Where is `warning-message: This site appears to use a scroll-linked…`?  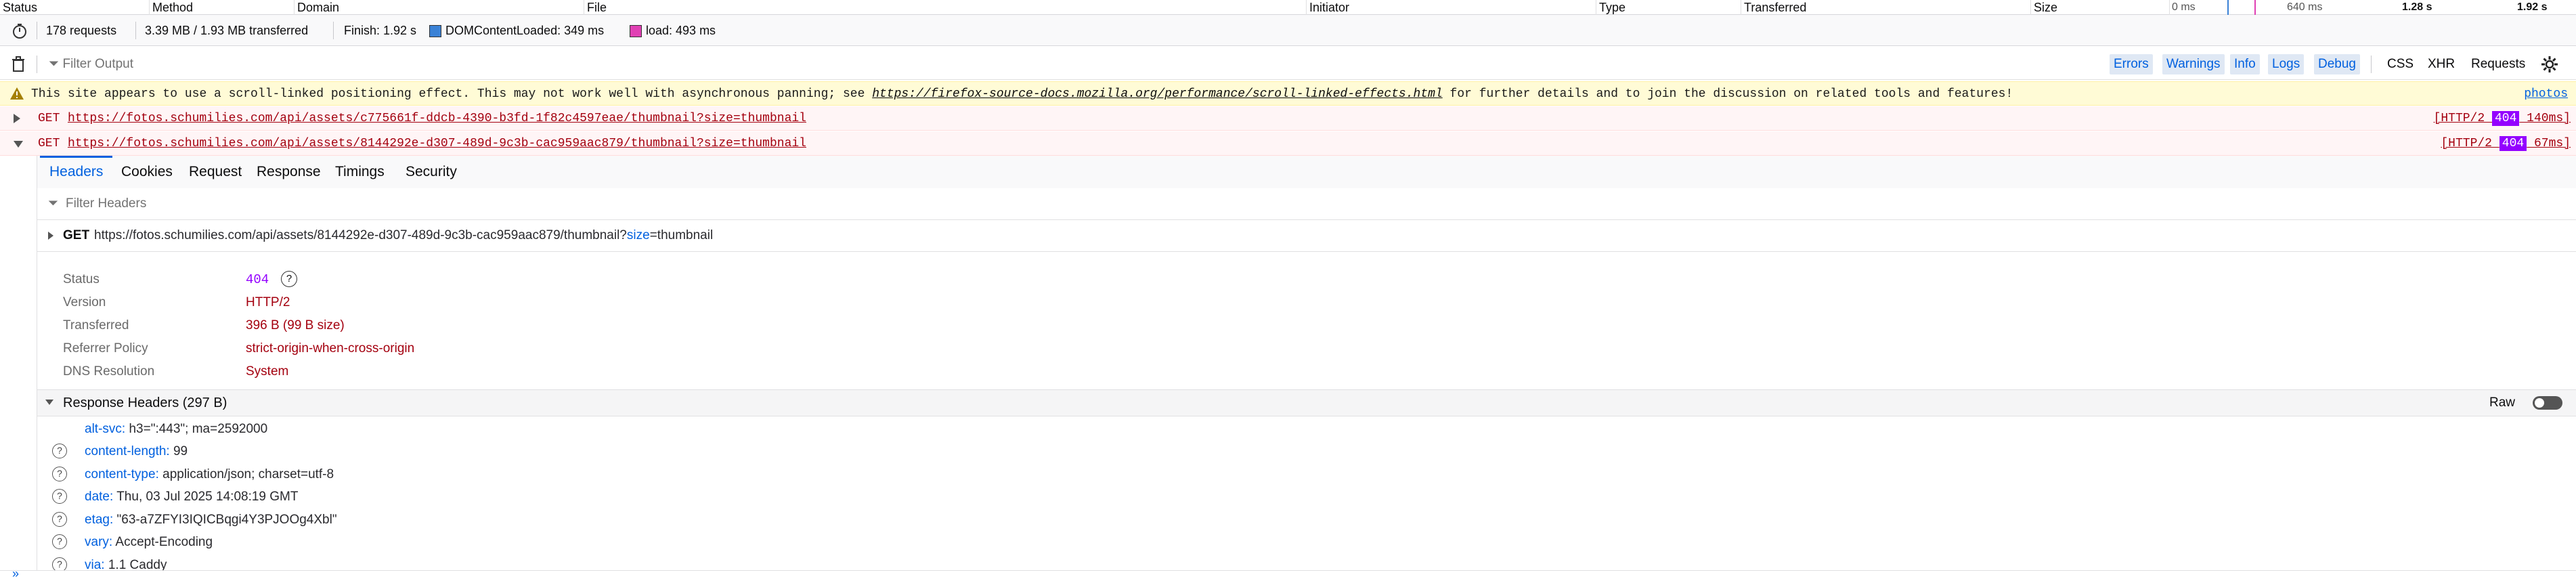 warning-message: This site appears to use a scroll-linked… is located at coordinates (1022, 94).